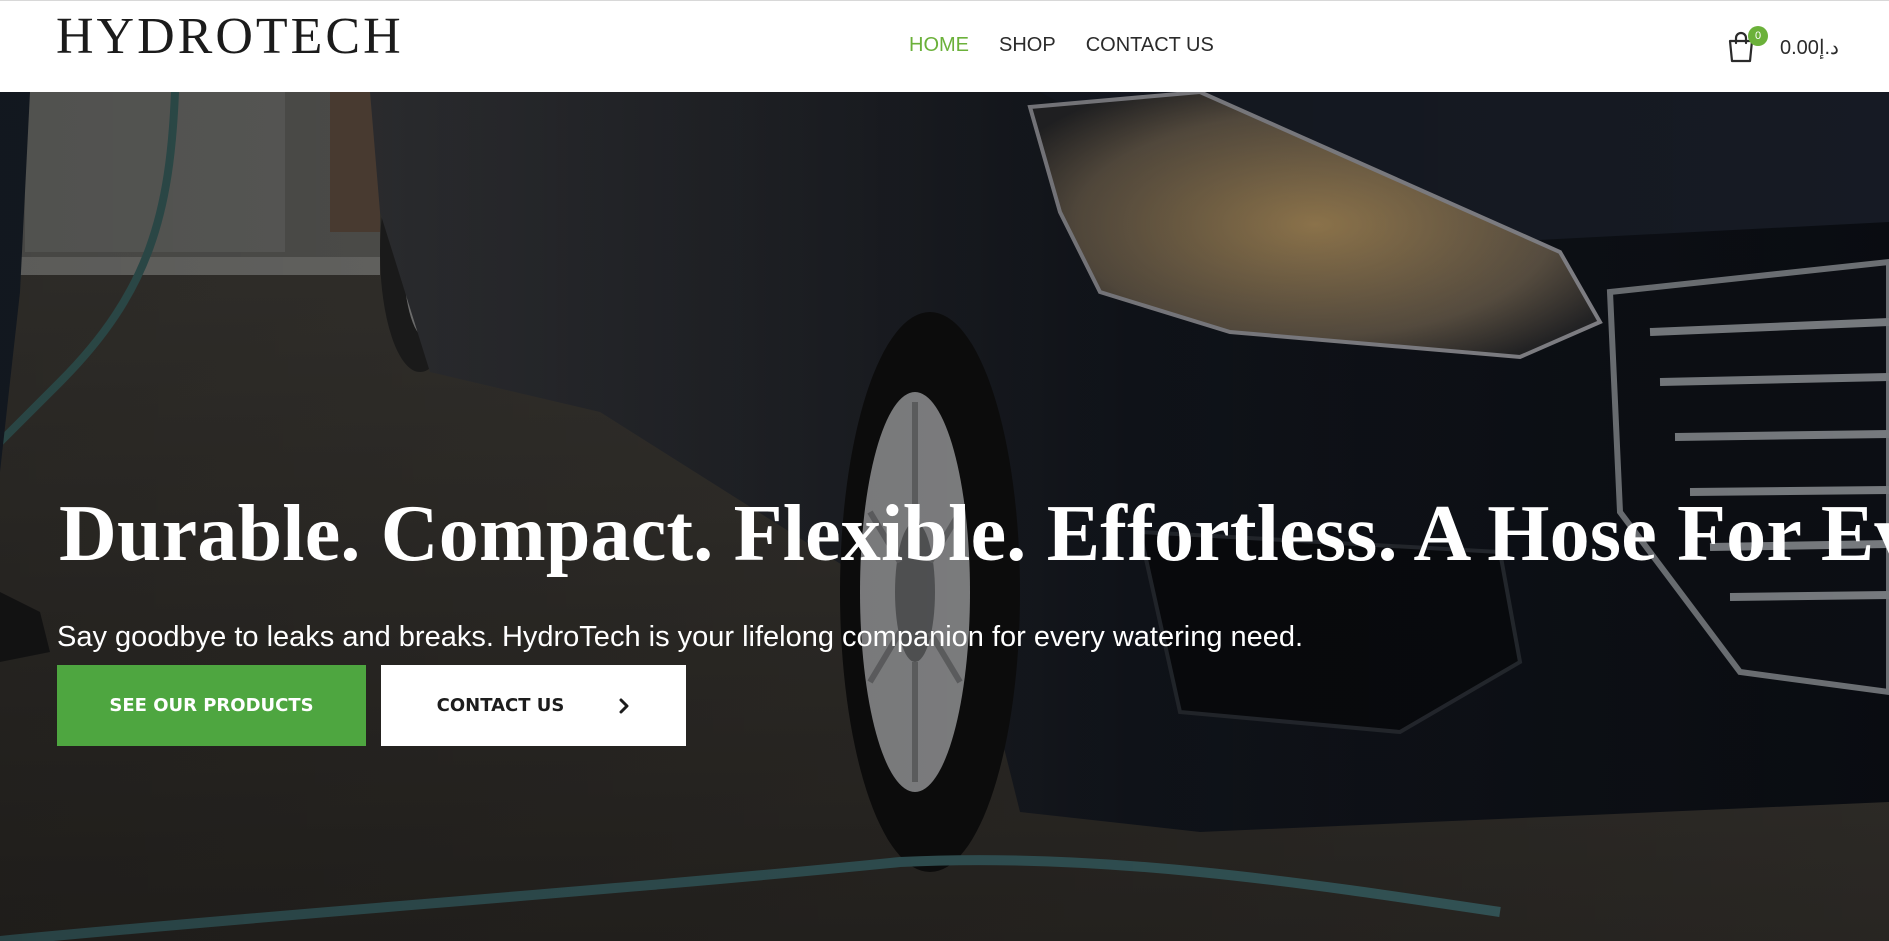  What do you see at coordinates (1027, 45) in the screenshot?
I see `nav-item-shop: SHOP` at bounding box center [1027, 45].